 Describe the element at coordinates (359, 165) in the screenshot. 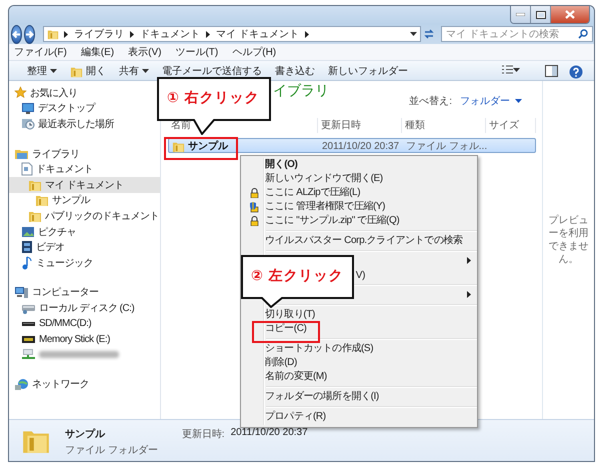

I see `context-menu-item: 開く(O)` at that location.